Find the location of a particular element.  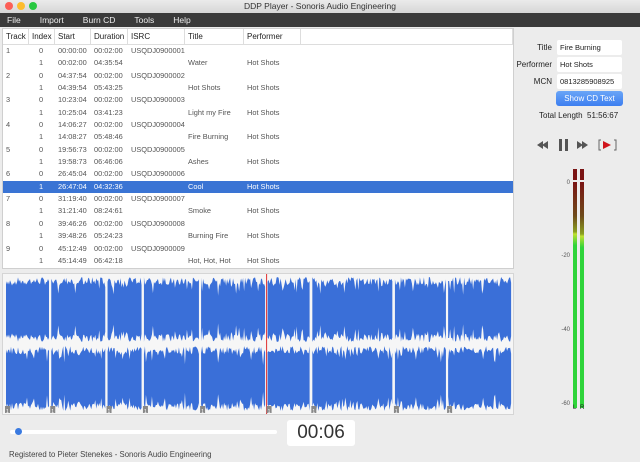

table-row: 1 10:25:04 03:41:23 Light my Fire Hot Shots is located at coordinates (258, 113).